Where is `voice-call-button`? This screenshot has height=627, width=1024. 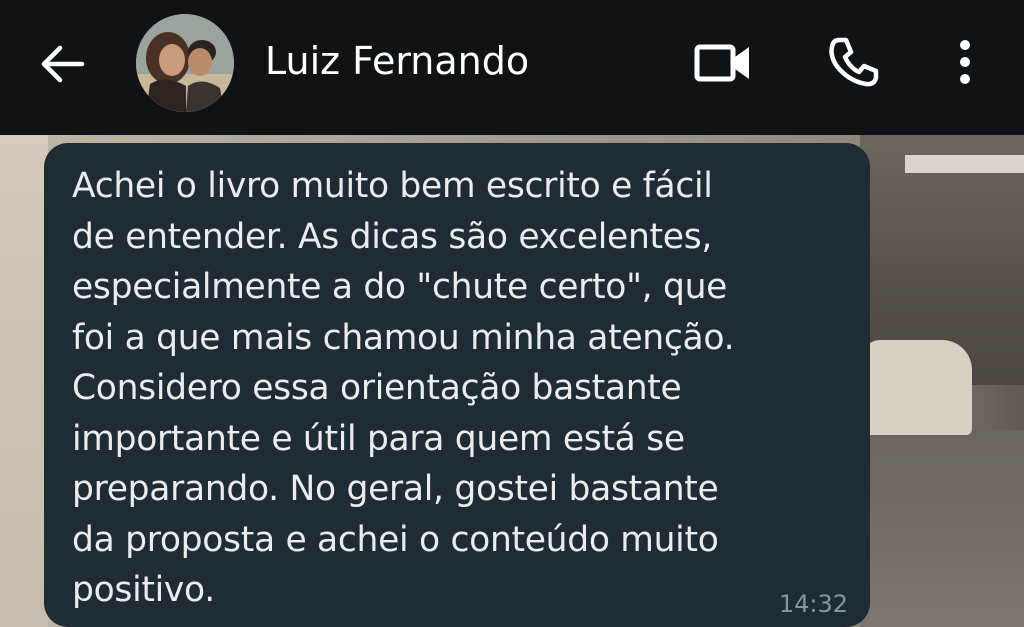 voice-call-button is located at coordinates (853, 62).